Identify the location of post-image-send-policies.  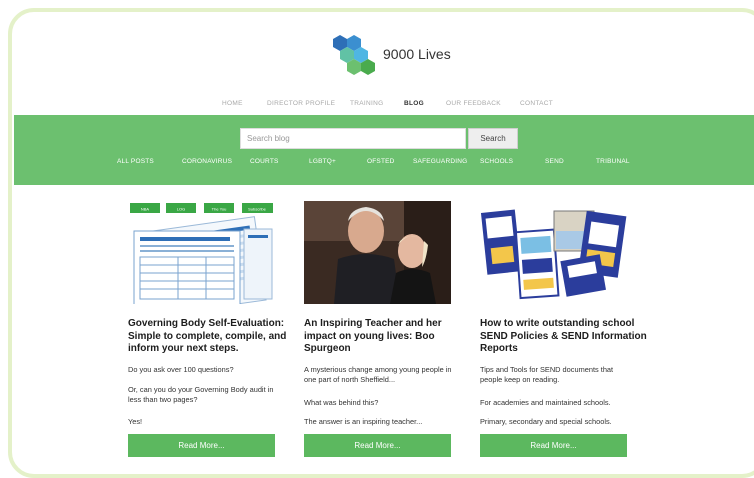
(553, 252).